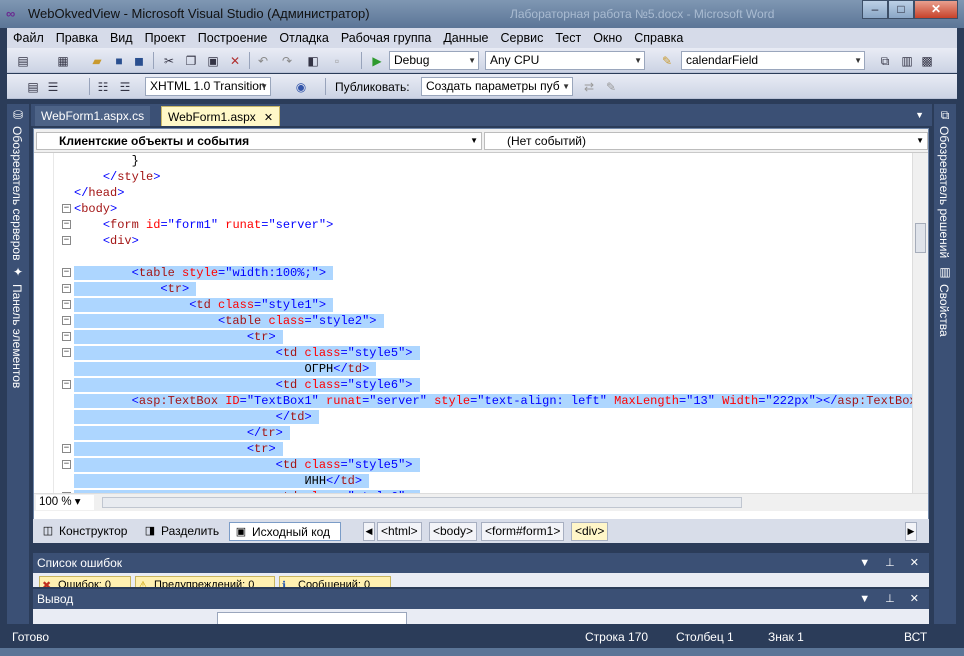 The width and height of the screenshot is (964, 656). Describe the element at coordinates (523, 531) in the screenshot. I see `breadcrumb-form: <form#form1>` at that location.